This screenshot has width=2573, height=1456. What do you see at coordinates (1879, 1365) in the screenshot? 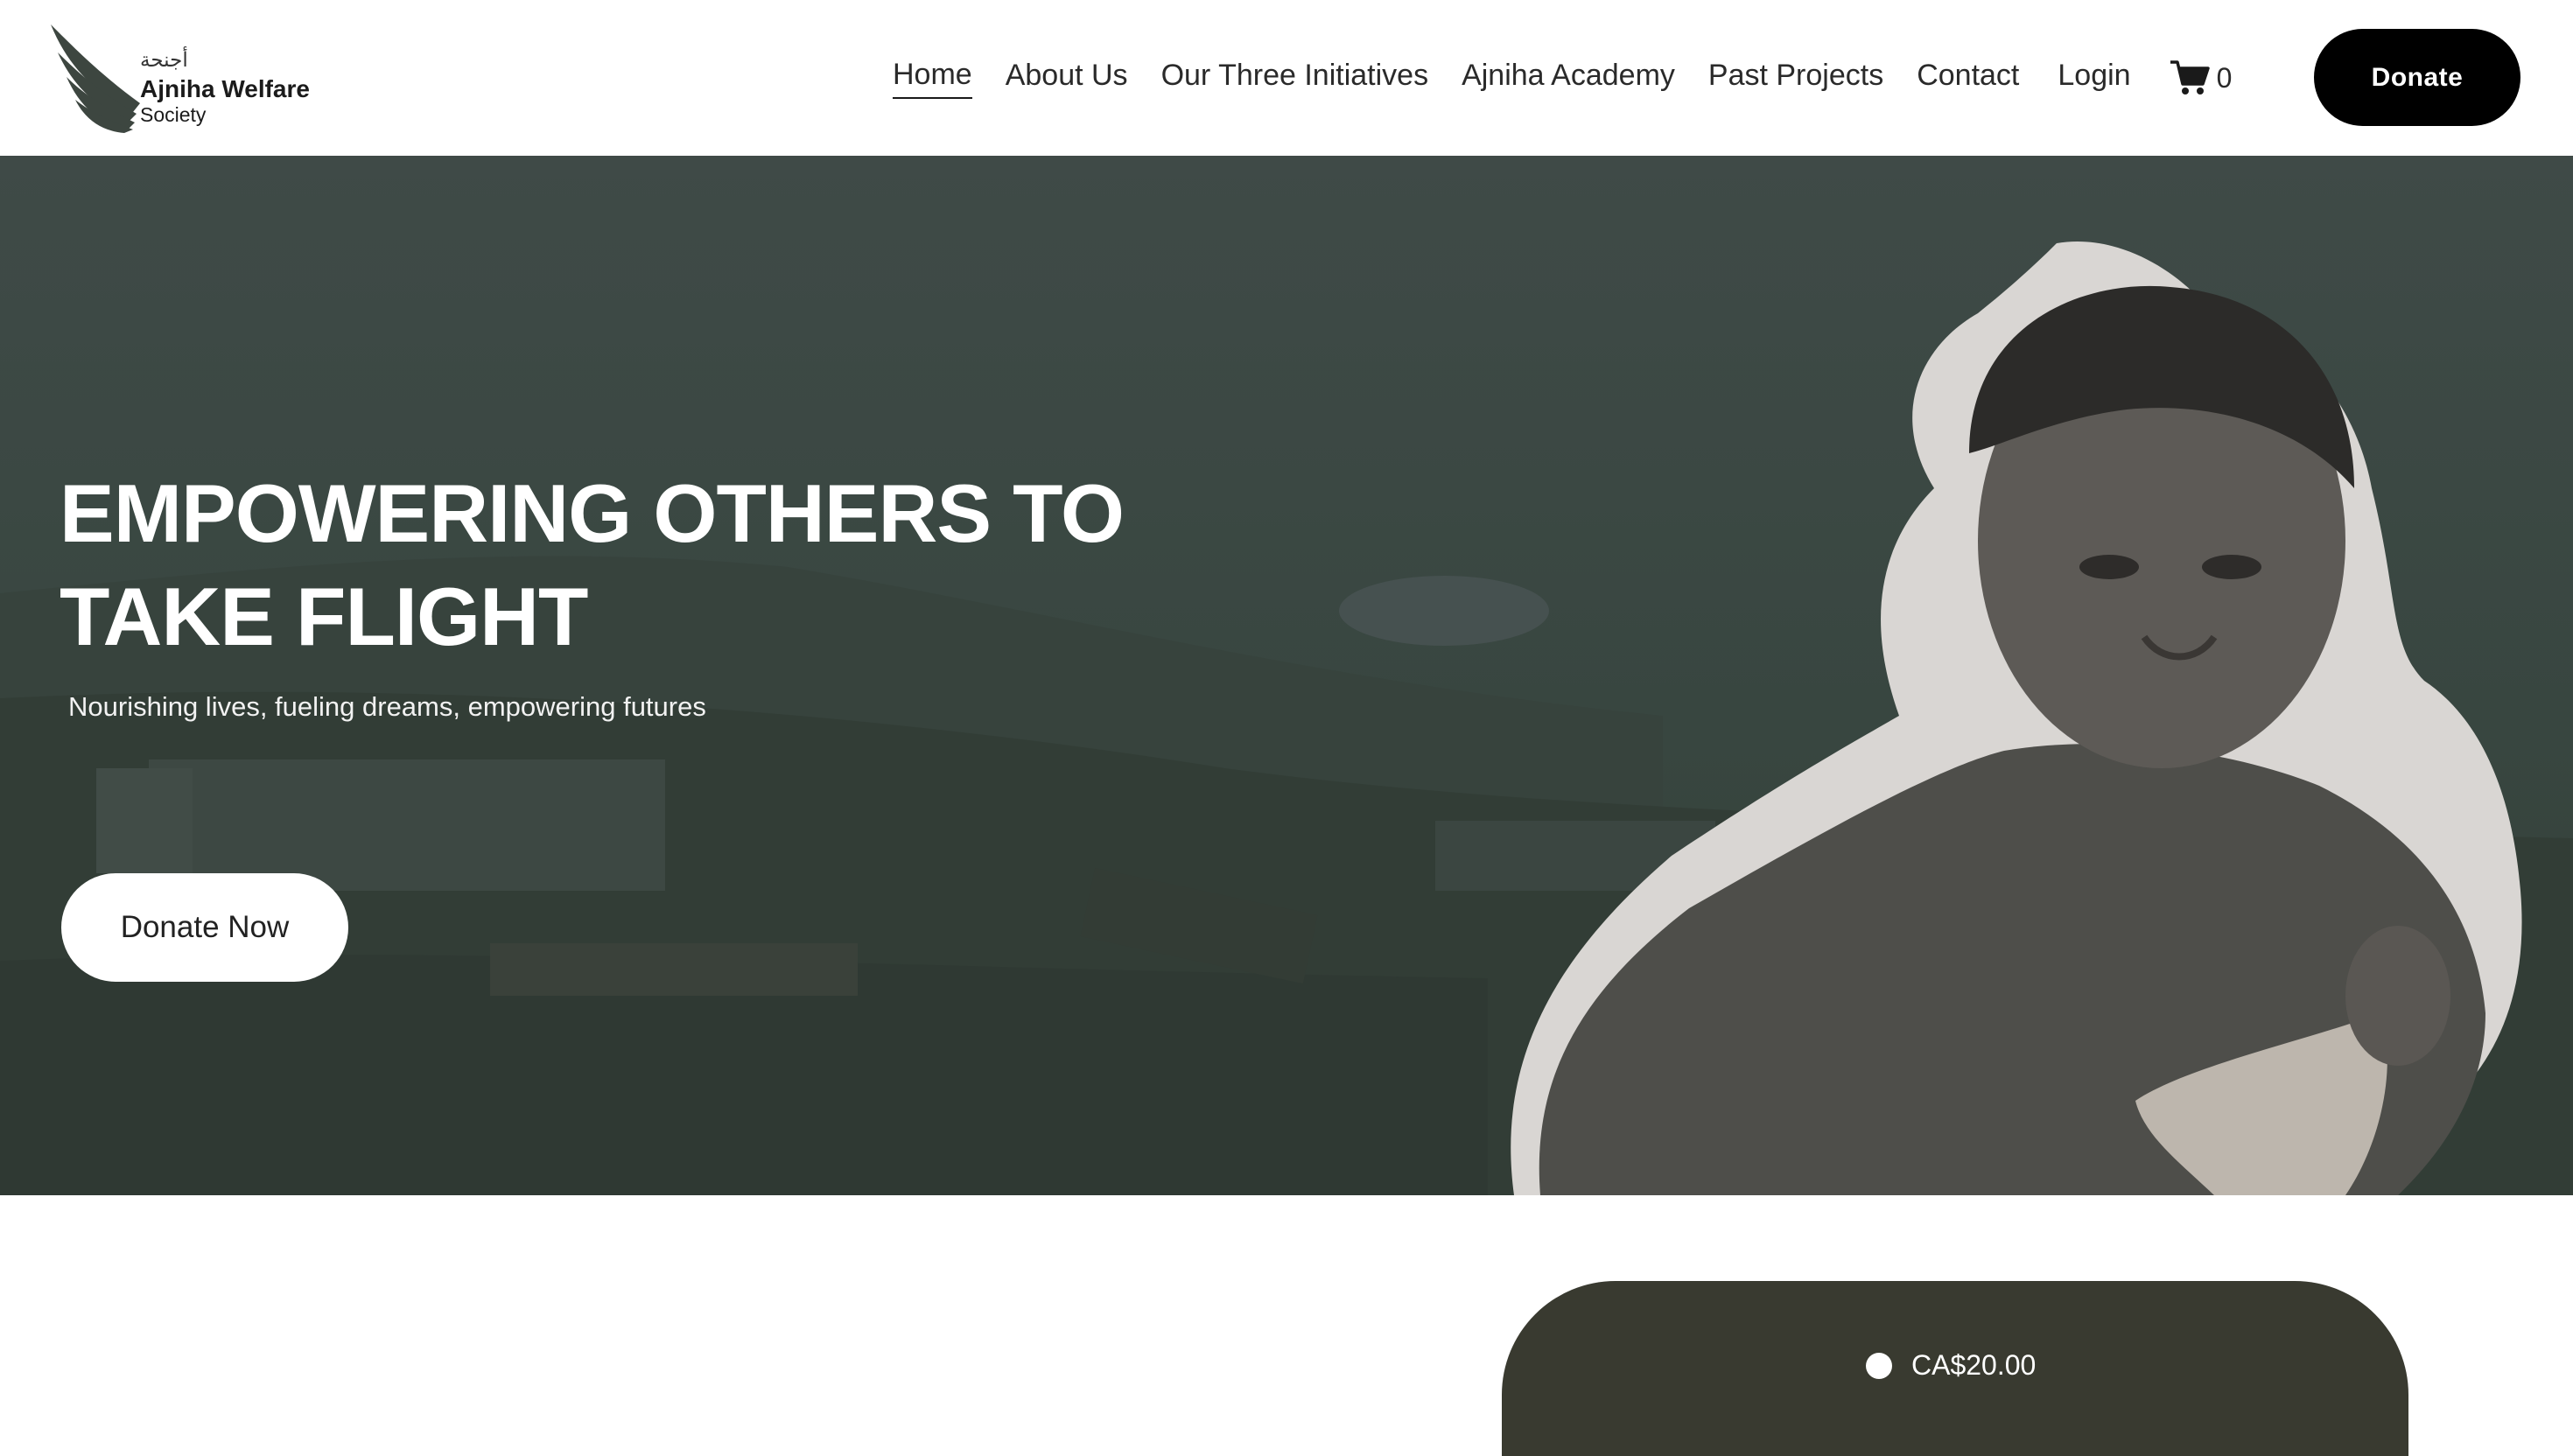
I see `radio-icon` at bounding box center [1879, 1365].